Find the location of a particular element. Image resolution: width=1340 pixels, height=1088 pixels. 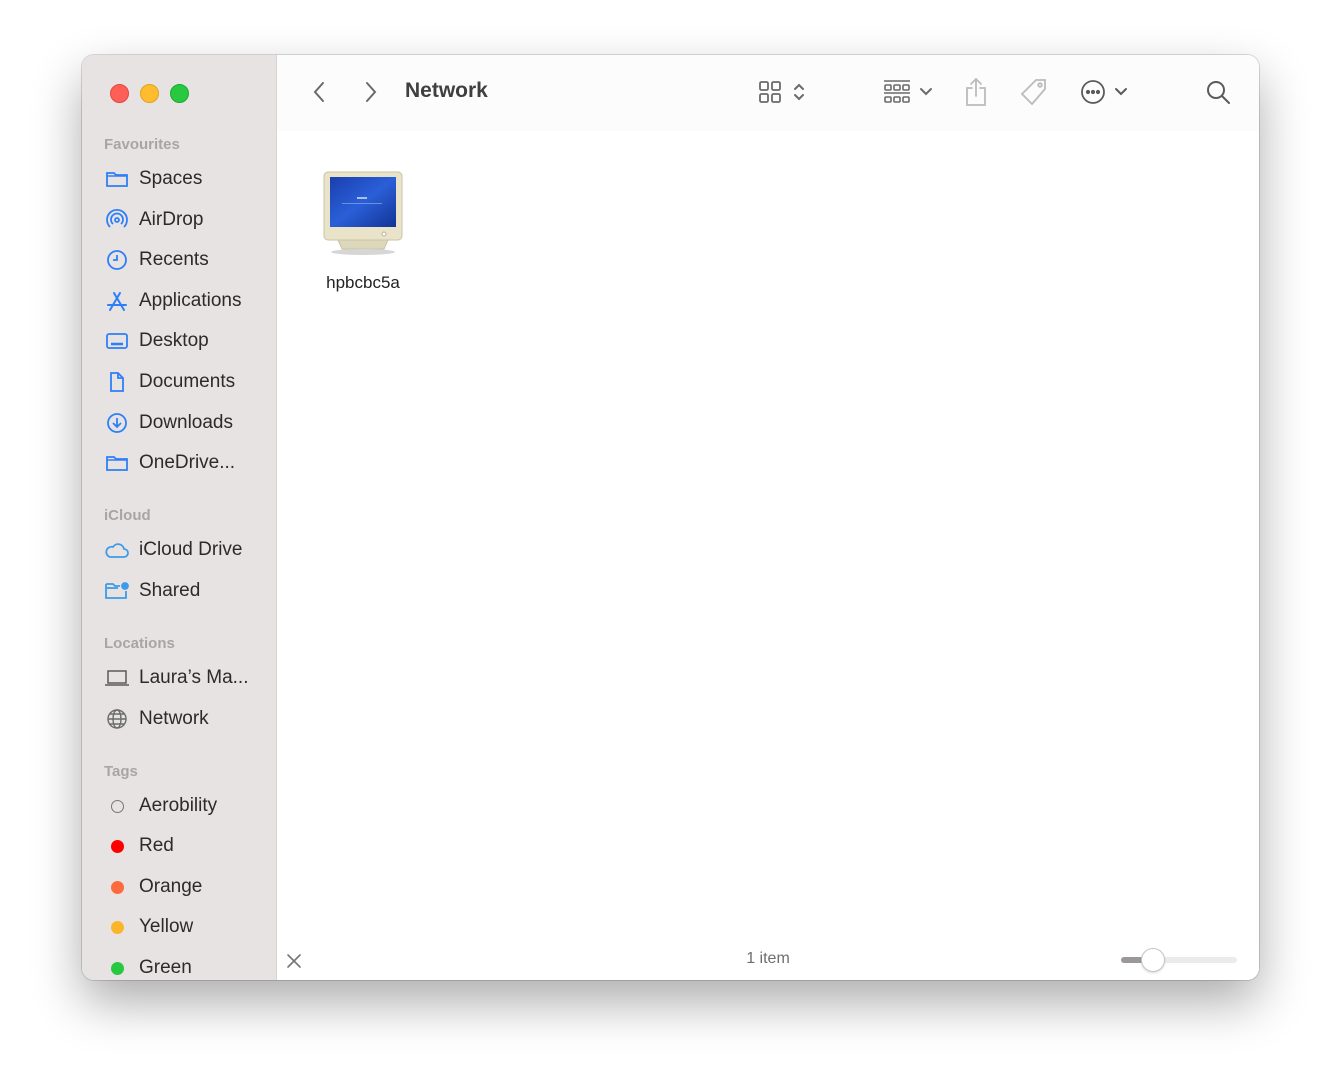

group-by-icon is located at coordinates (897, 91).